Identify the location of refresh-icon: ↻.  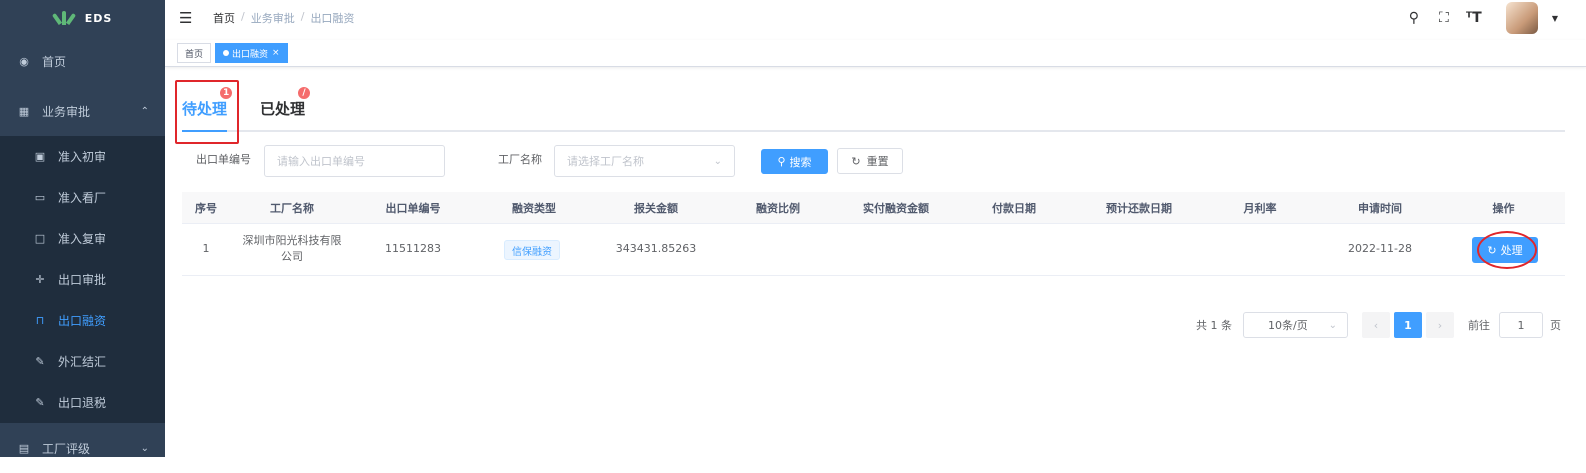
(856, 161).